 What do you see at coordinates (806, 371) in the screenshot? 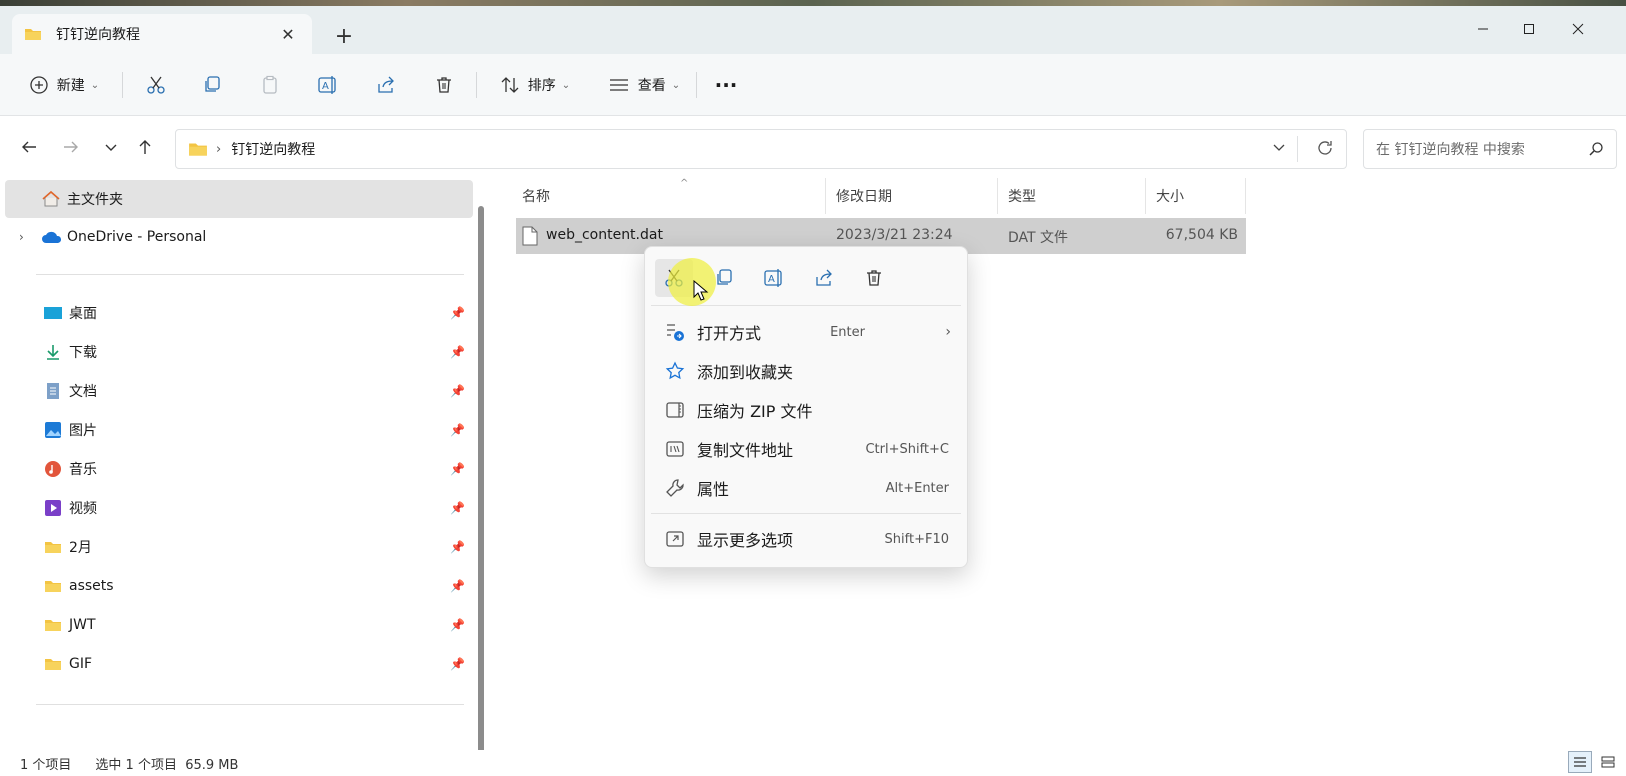
I see `context-add-favorites: 添加到收藏夹` at bounding box center [806, 371].